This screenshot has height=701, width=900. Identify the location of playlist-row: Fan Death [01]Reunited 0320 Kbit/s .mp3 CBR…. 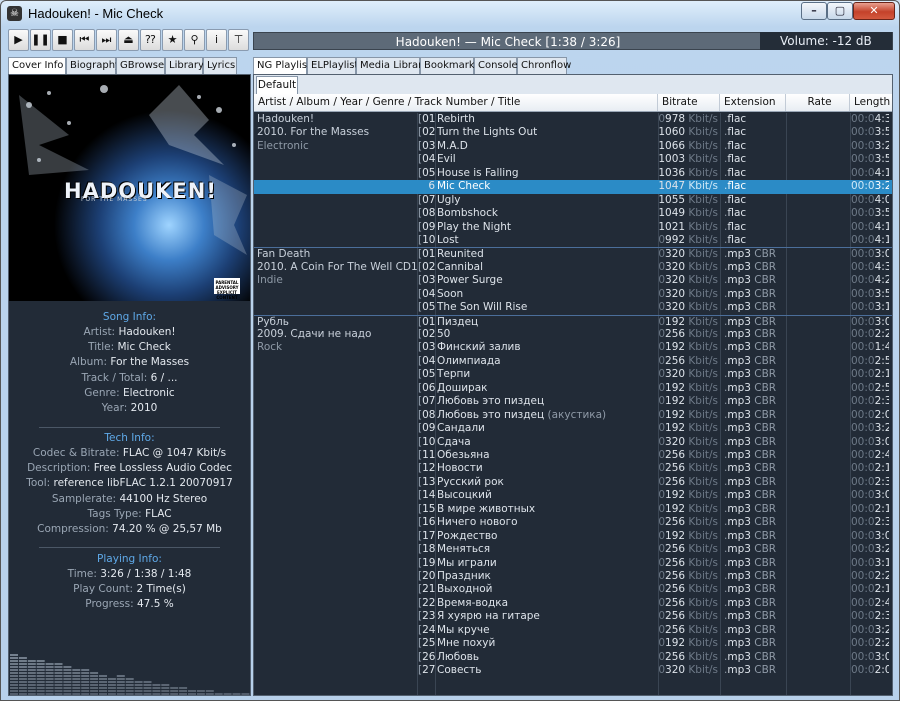
(573, 253).